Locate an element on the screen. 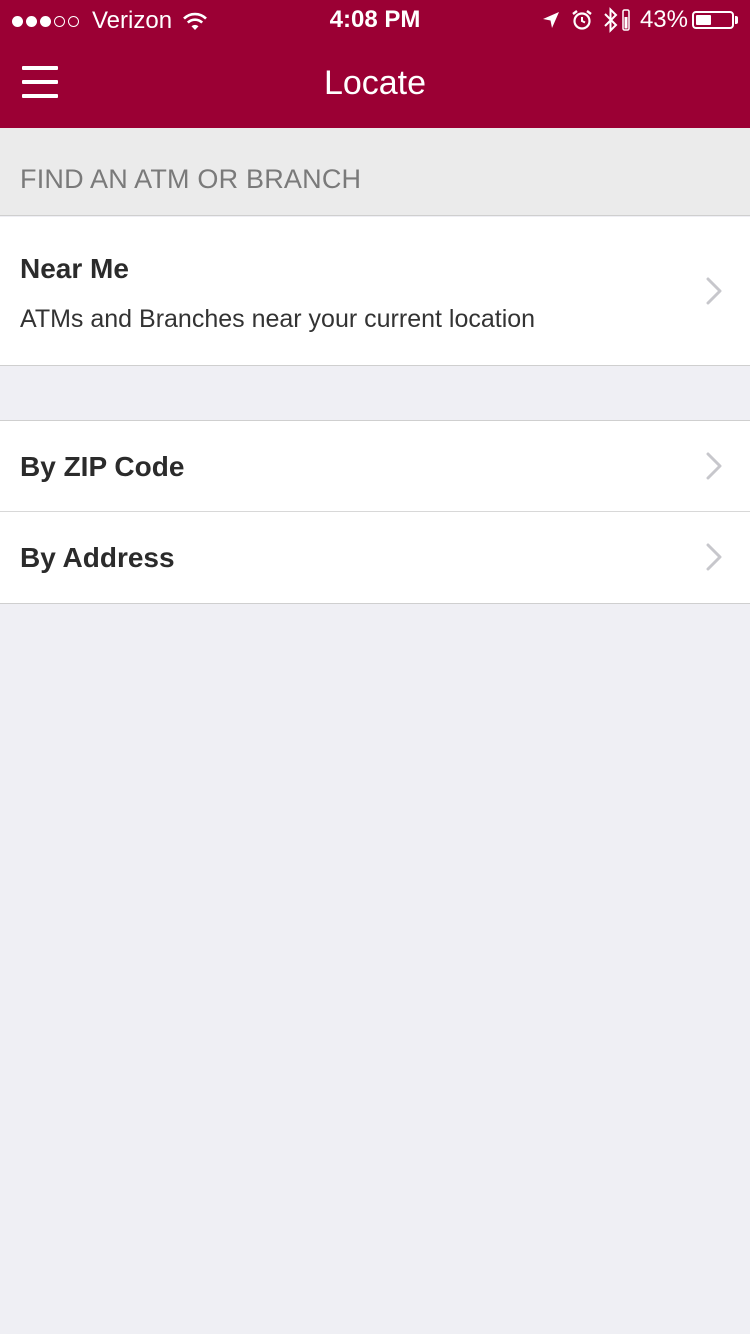  page-title: Locate is located at coordinates (375, 83).